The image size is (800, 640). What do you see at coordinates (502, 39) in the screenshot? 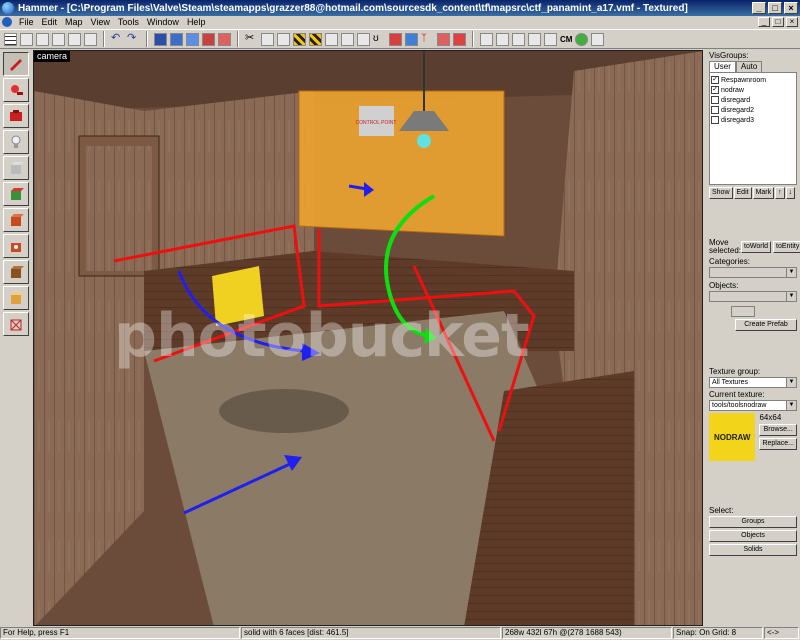
I see `map-info-icon` at bounding box center [502, 39].